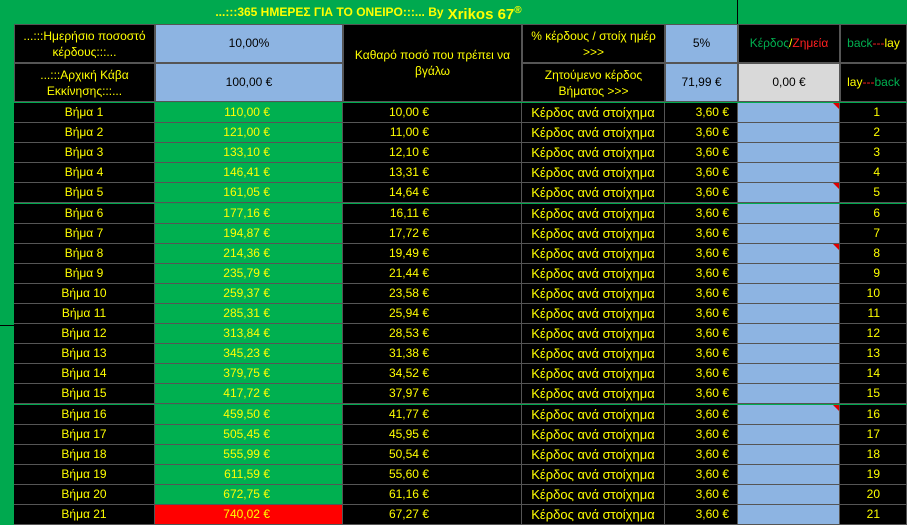 This screenshot has height=525, width=907. I want to click on back-lay-header: back --- lay, so click(873, 43).